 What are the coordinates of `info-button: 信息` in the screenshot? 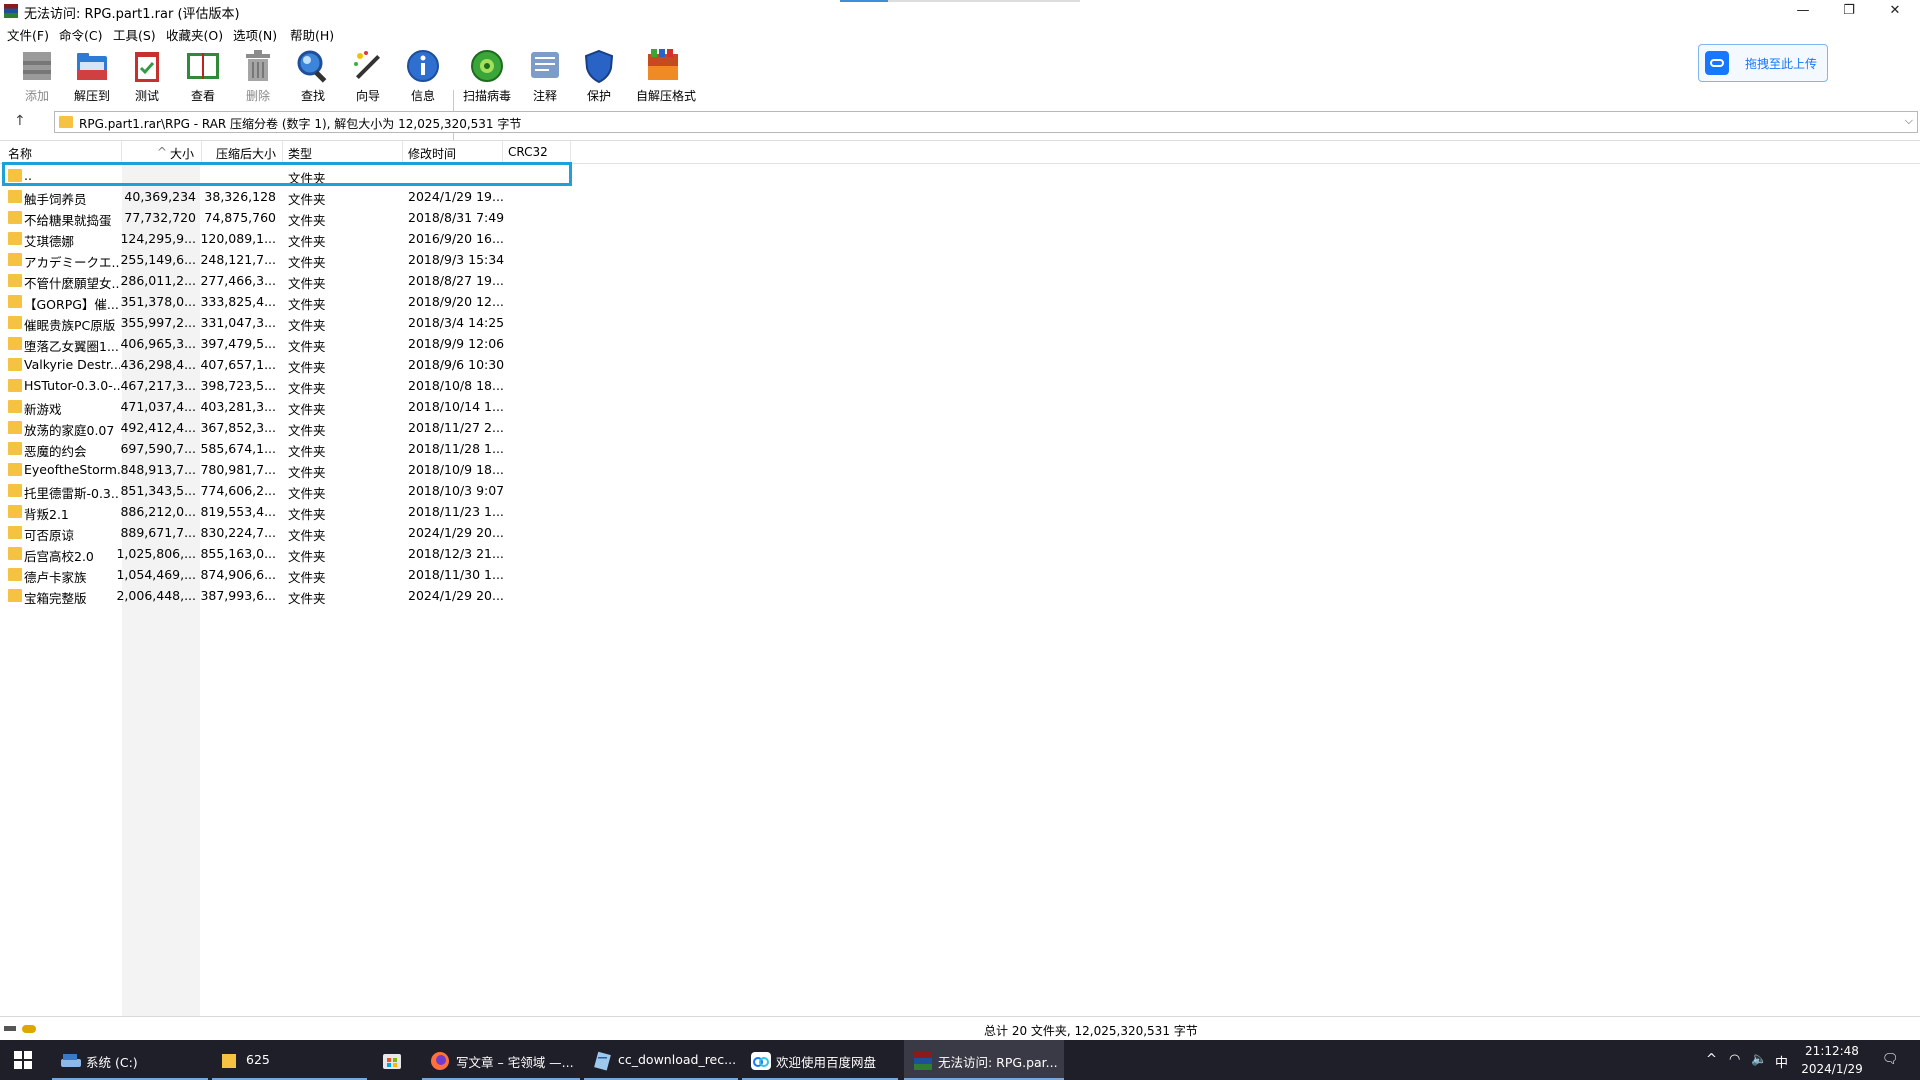 It's located at (423, 78).